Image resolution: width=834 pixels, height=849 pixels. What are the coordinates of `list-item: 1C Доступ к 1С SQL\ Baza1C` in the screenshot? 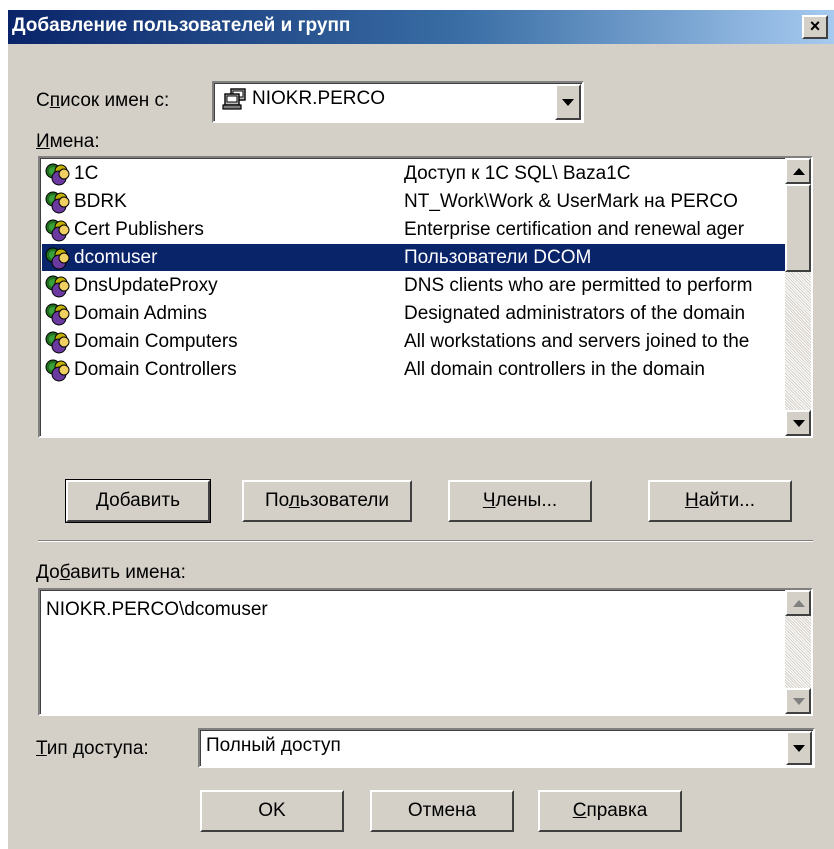 It's located at (413, 173).